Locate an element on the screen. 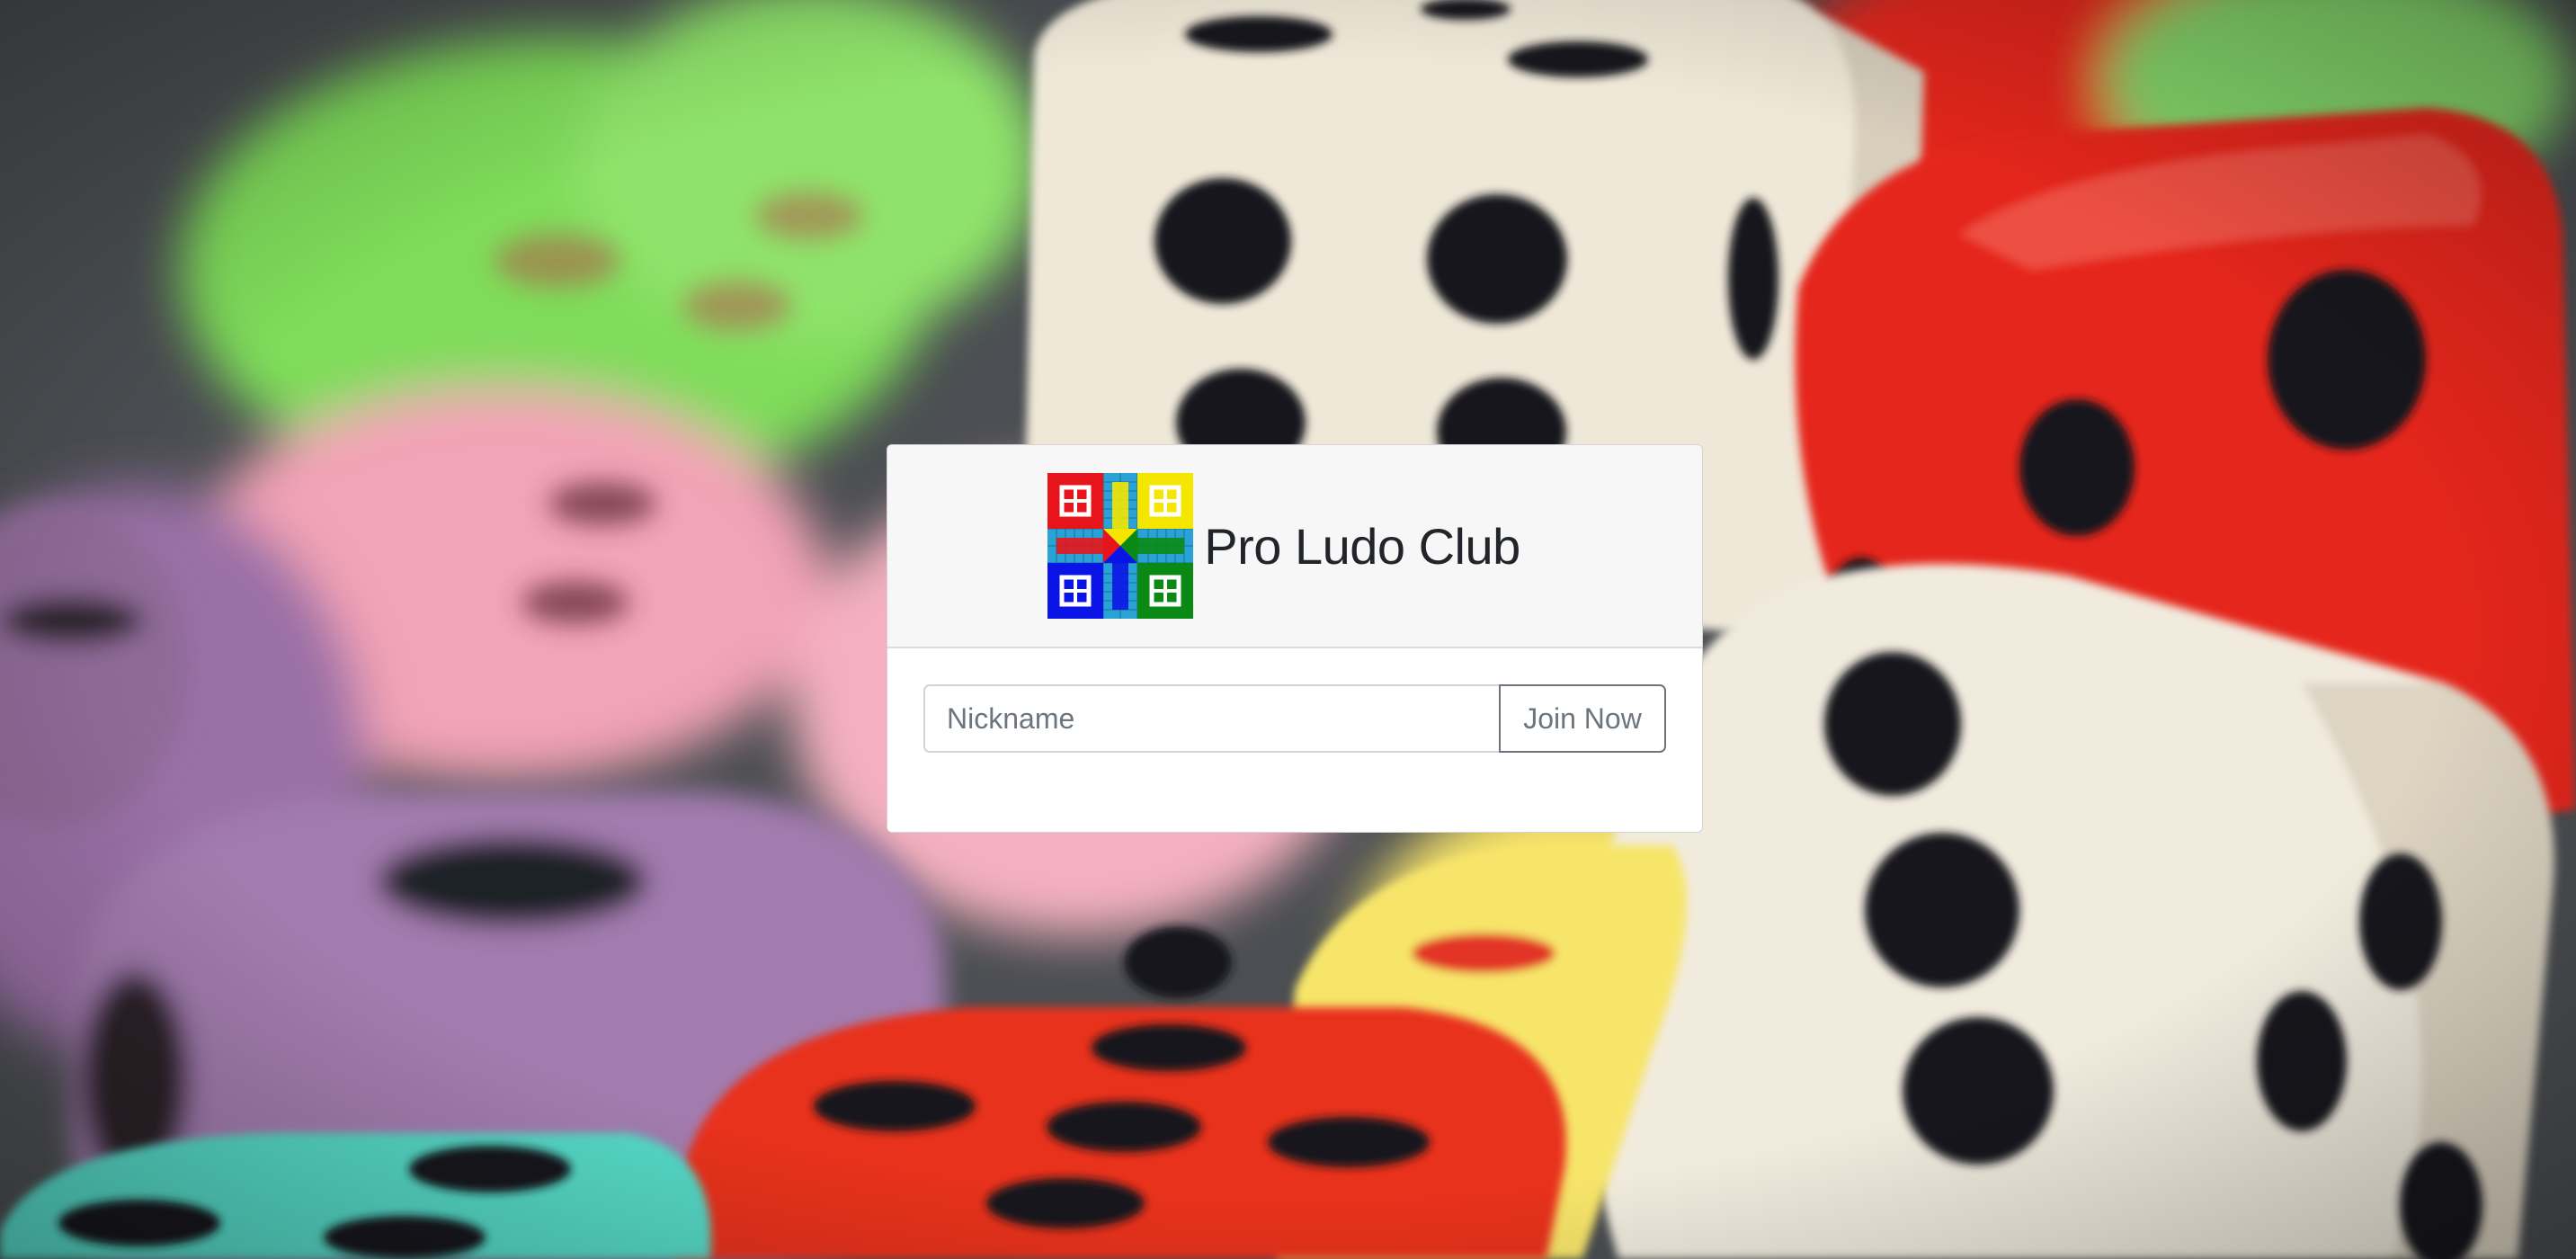 This screenshot has width=2576, height=1259. join-card: Pro Ludo Club Join Now is located at coordinates (1295, 638).